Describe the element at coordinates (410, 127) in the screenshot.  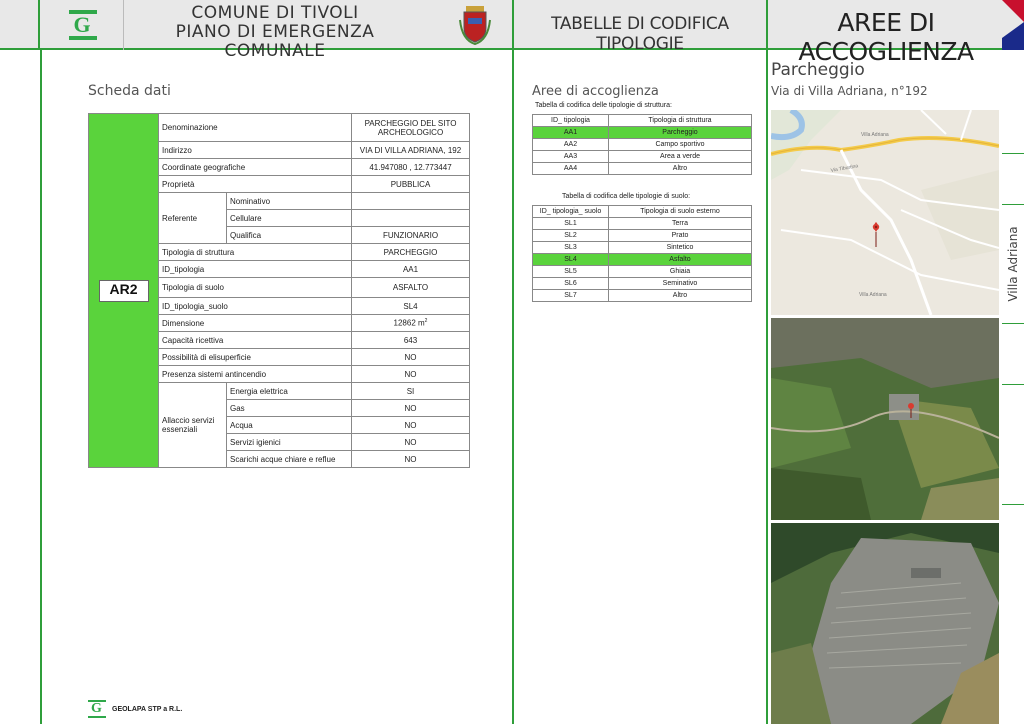
I see `row-value: PARCHEGGIO DEL SITO ARCHEOLOGICO` at that location.